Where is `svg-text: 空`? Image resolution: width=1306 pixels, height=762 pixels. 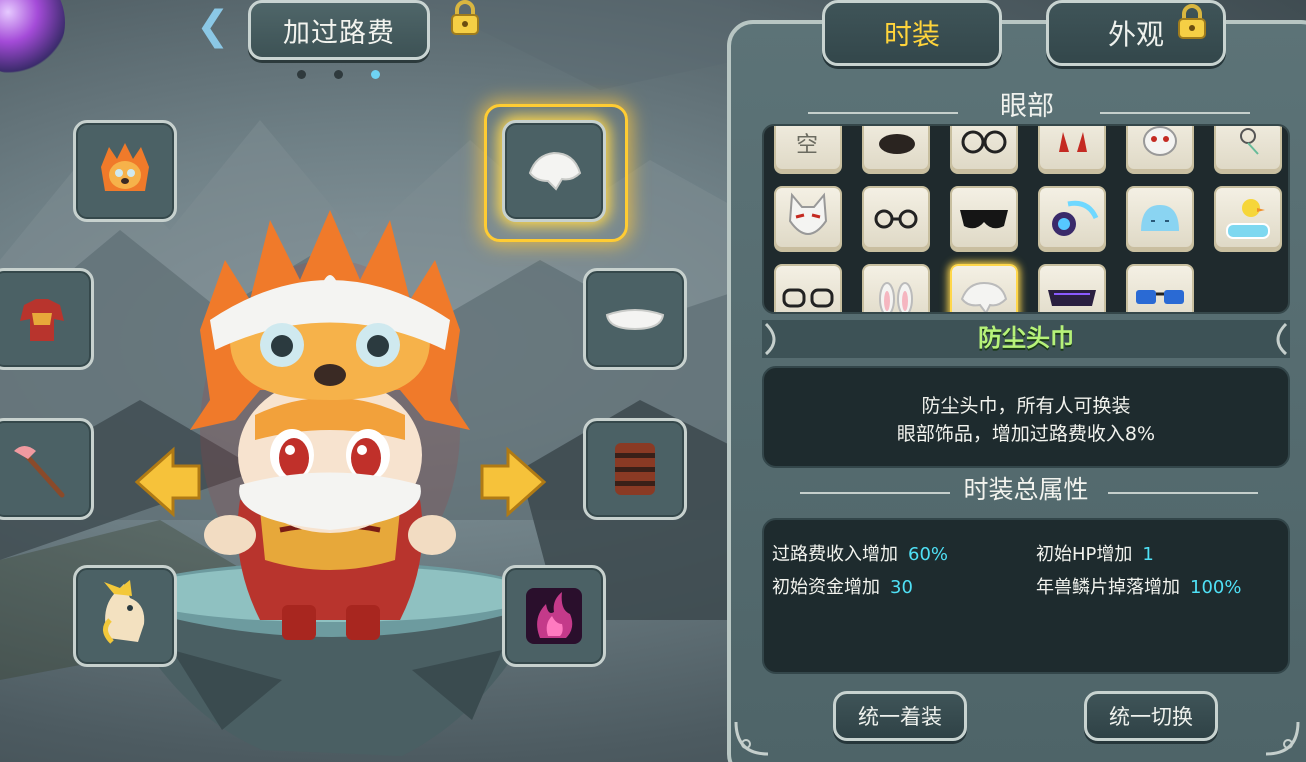
svg-text: 空 is located at coordinates (807, 144).